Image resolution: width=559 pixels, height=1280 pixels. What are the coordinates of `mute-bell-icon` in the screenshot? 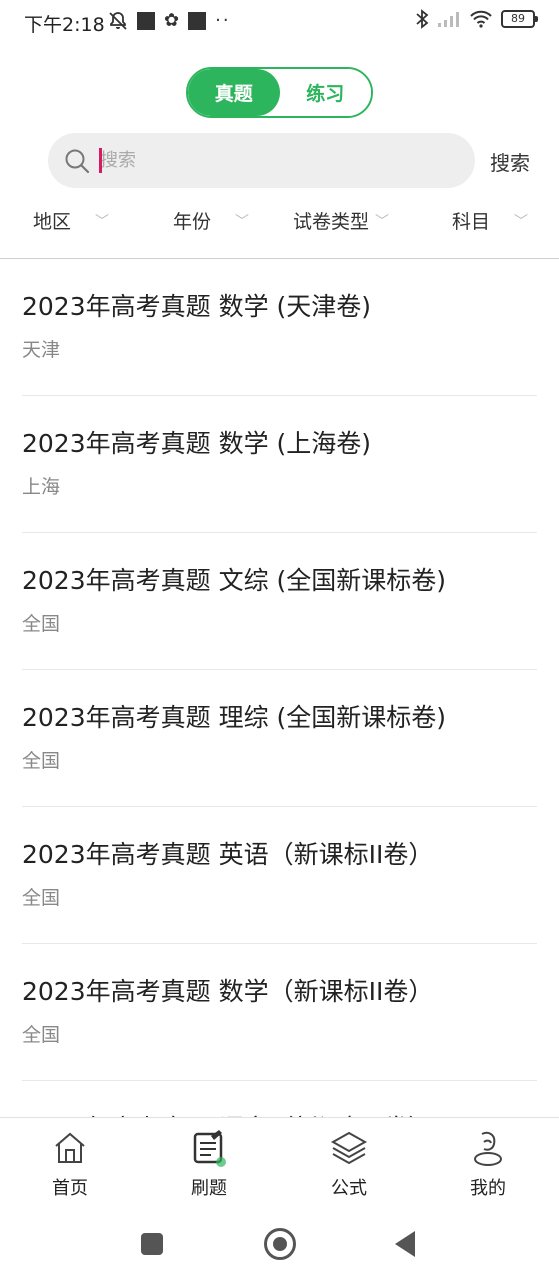 It's located at (118, 20).